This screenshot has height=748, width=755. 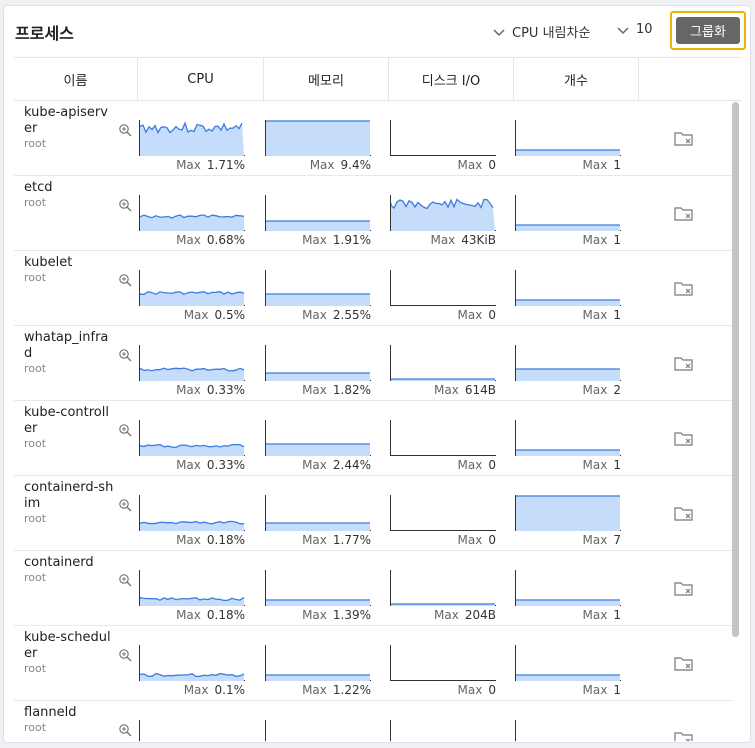 I want to click on sort-dropdown: CPU 내림차순, so click(x=541, y=31).